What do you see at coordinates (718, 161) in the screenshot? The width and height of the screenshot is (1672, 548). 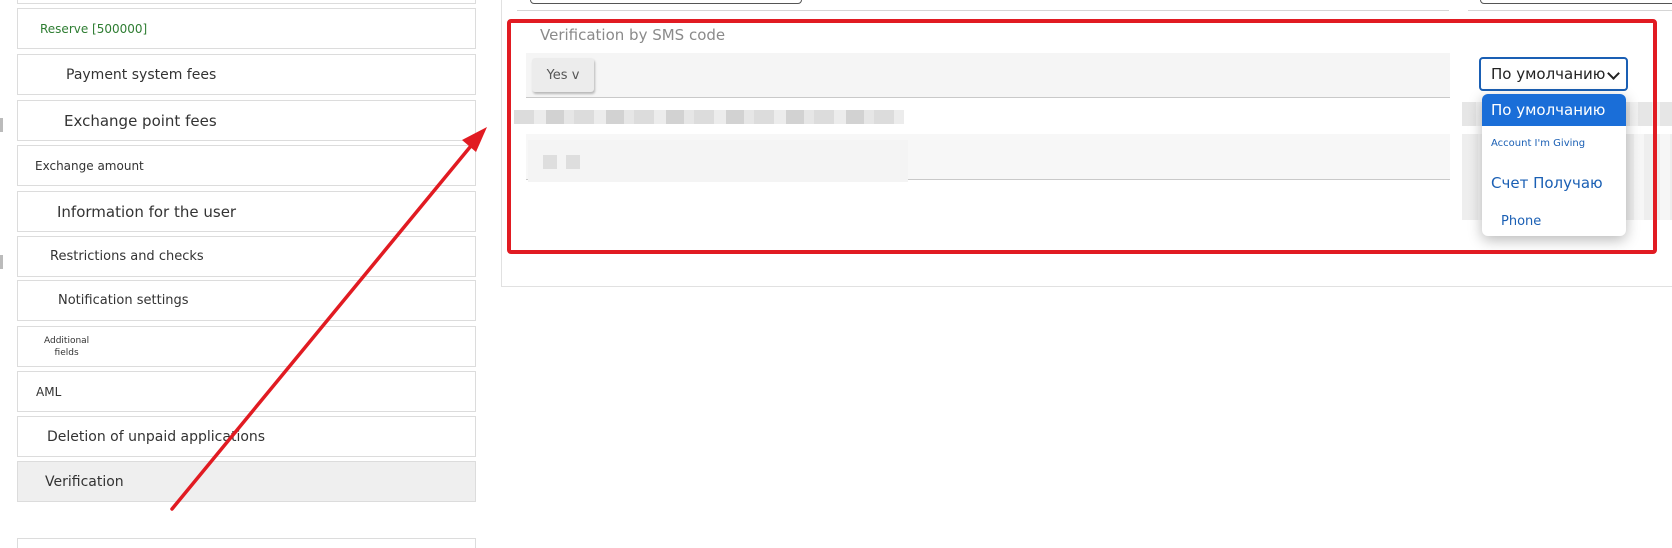 I see `blurred-field` at bounding box center [718, 161].